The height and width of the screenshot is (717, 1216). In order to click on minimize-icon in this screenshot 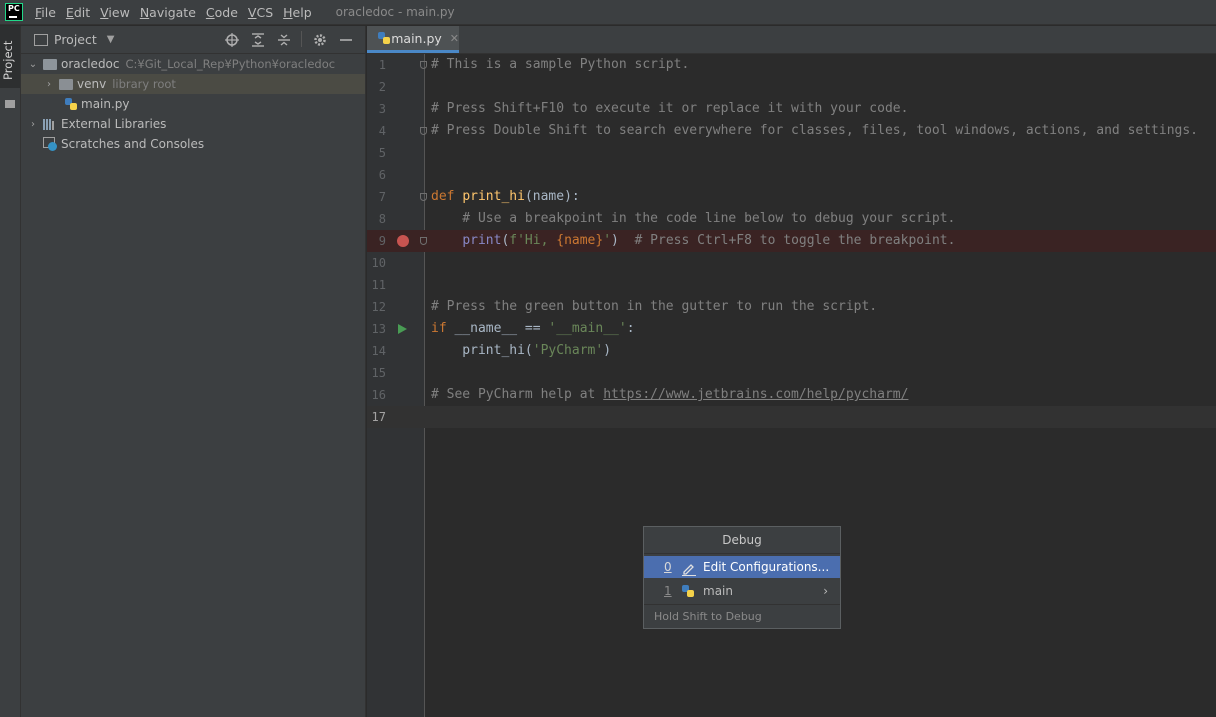, I will do `click(346, 40)`.